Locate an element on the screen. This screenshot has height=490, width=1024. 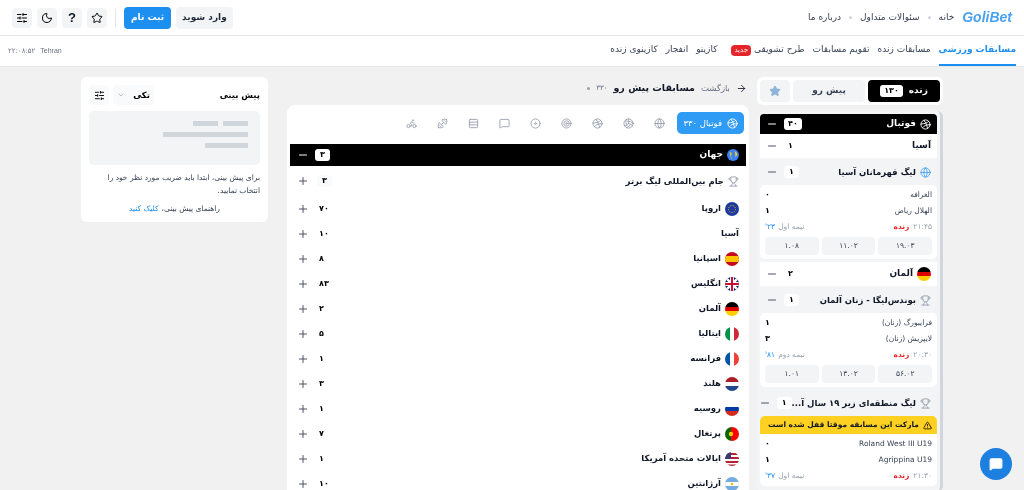
back-arrow-icon is located at coordinates (741, 88).